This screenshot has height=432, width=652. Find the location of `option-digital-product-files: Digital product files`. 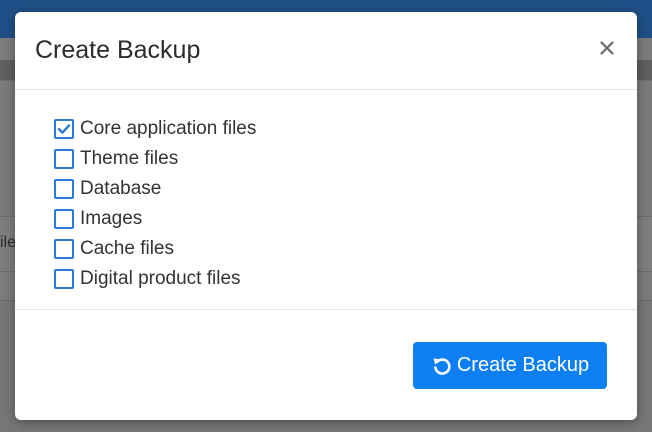

option-digital-product-files: Digital product files is located at coordinates (155, 279).